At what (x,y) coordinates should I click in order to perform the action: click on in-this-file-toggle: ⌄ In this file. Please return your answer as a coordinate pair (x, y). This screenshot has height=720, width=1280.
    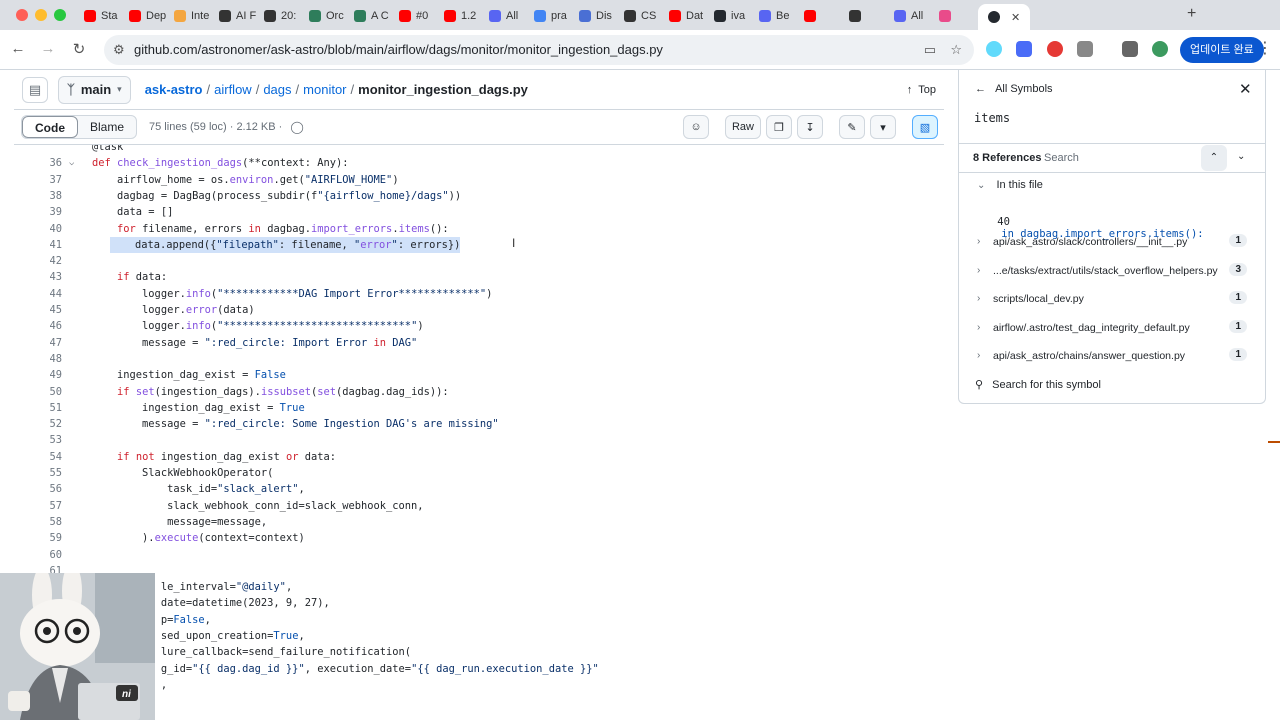
    Looking at the image, I should click on (1010, 185).